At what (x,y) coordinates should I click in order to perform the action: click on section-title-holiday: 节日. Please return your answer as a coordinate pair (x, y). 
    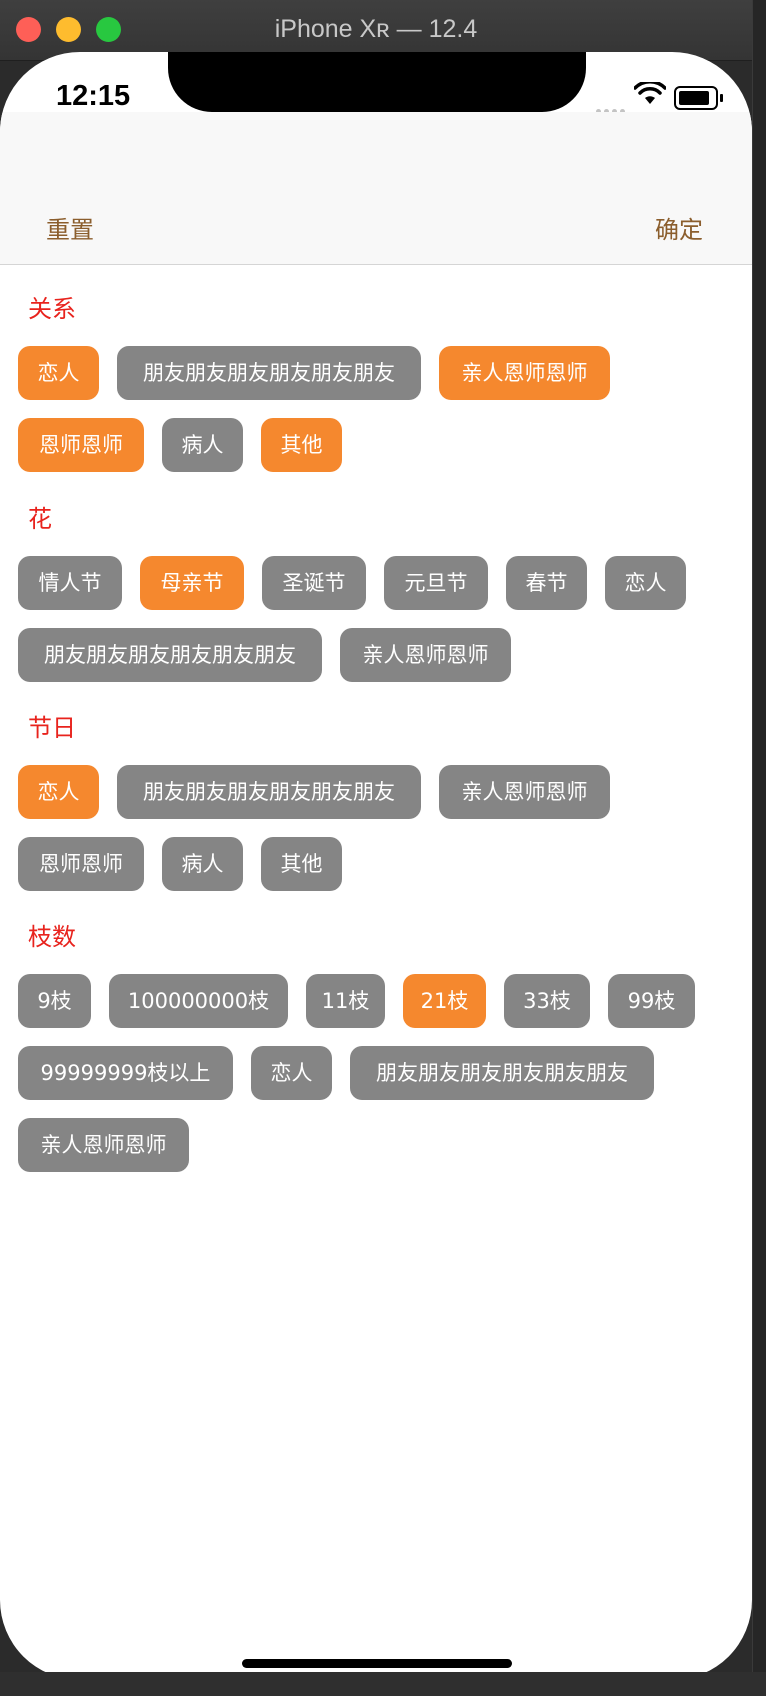
    Looking at the image, I should click on (52, 728).